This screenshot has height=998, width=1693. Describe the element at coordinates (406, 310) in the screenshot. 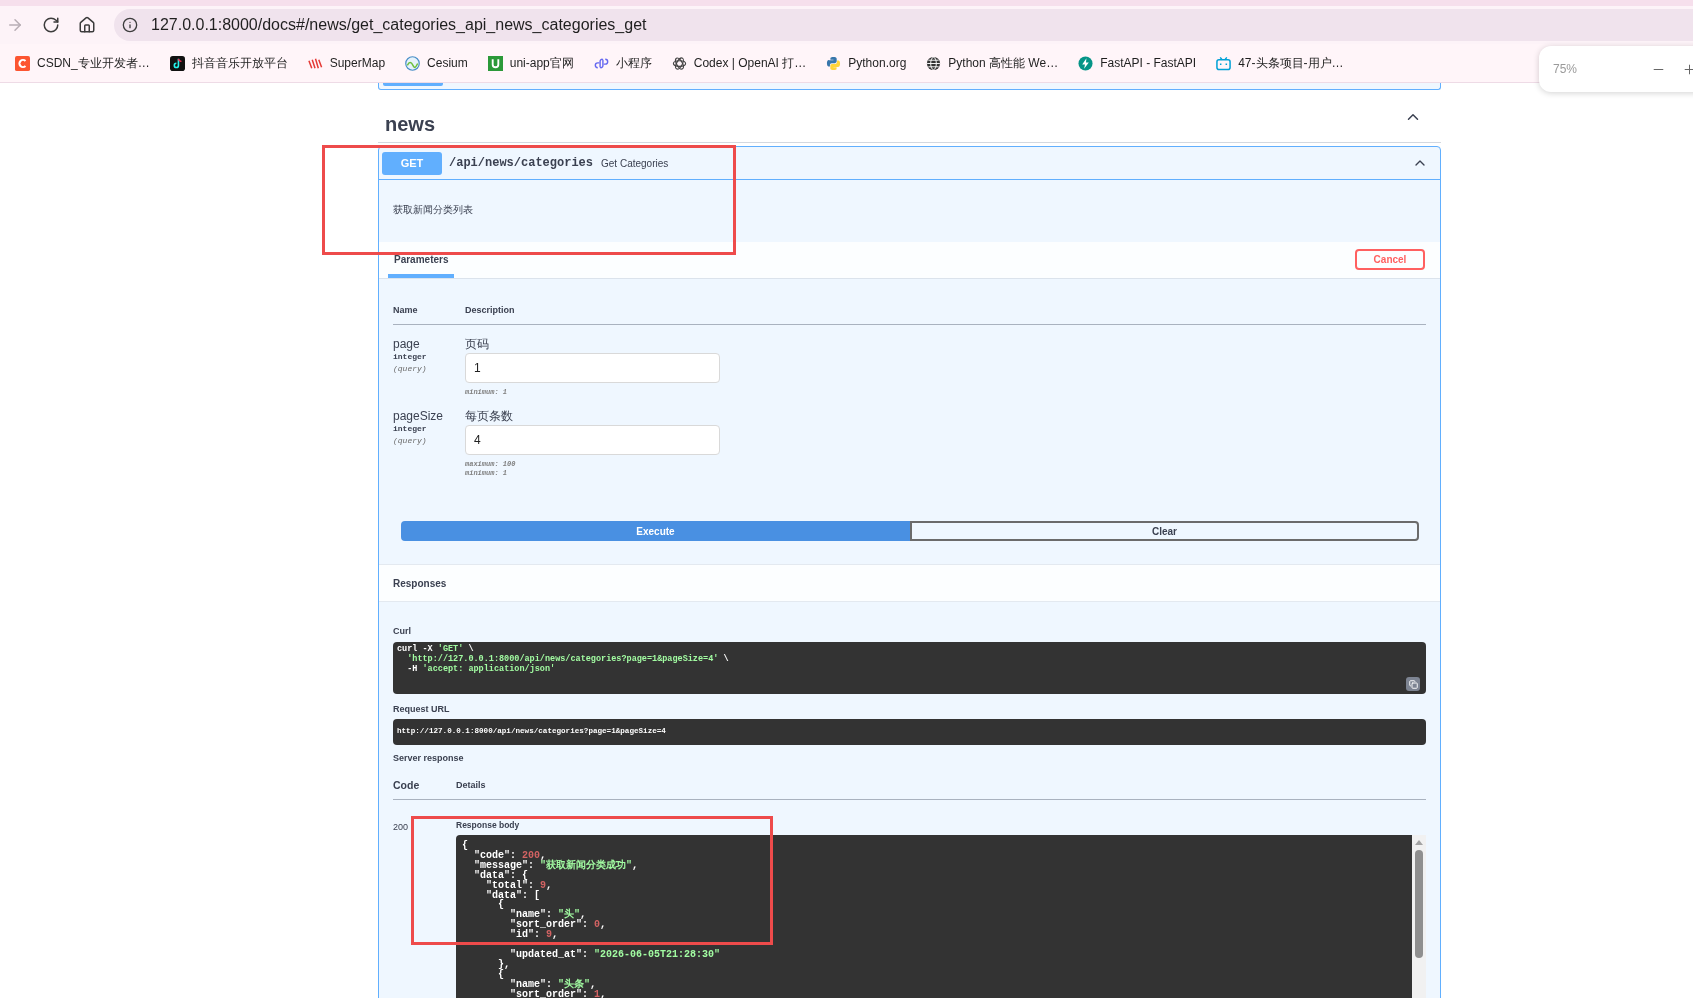

I see `column-header: Name` at that location.